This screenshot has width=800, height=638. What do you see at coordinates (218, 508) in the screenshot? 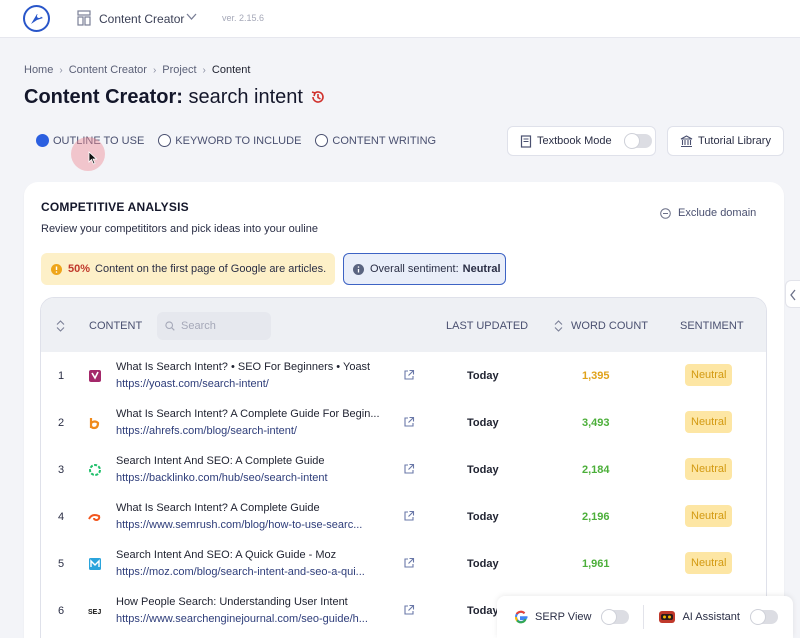
I see `row-title: What Is Search Intent? A Complete Guide` at bounding box center [218, 508].